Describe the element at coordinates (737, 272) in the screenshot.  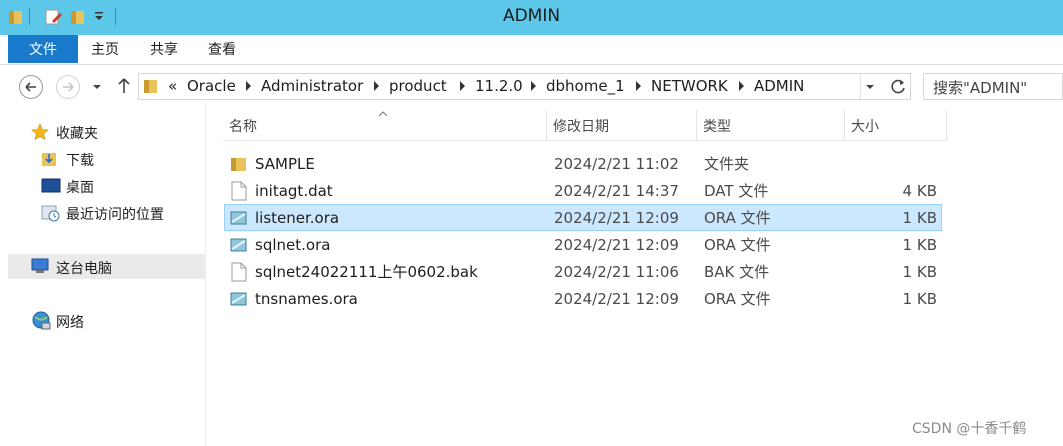
I see `file-type: BAK 文件` at that location.